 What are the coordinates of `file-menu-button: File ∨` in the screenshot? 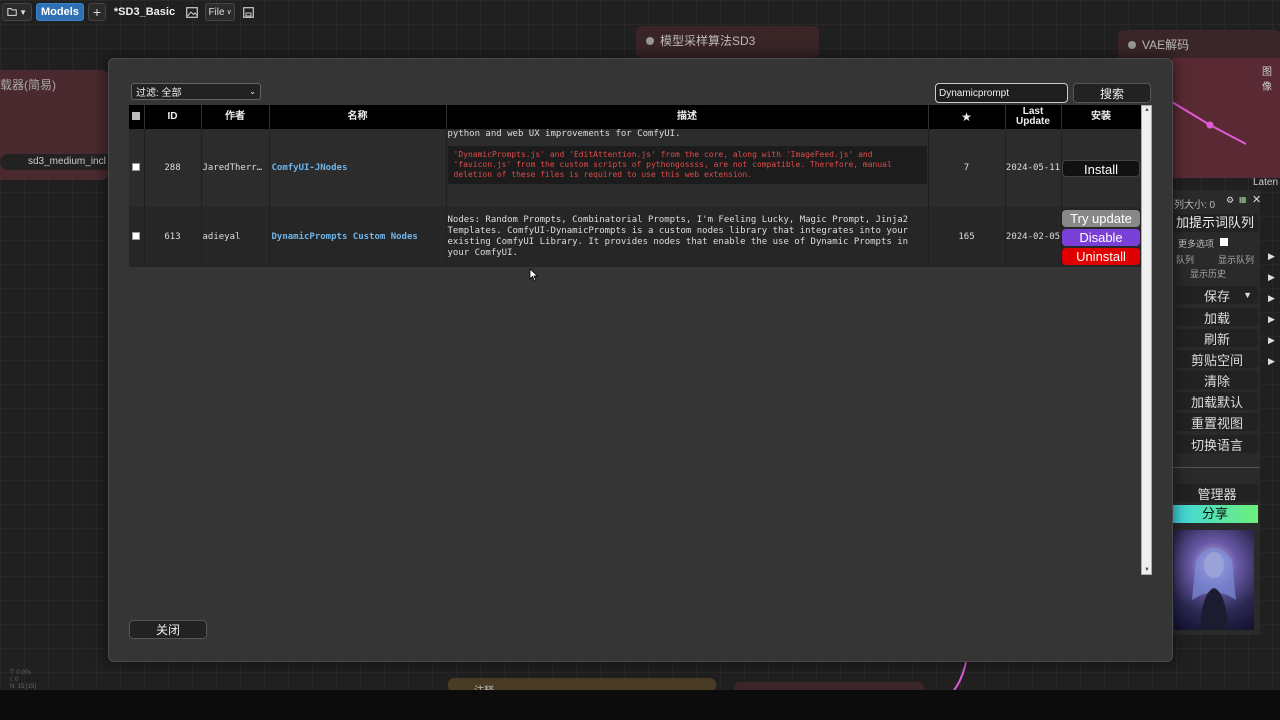 It's located at (220, 12).